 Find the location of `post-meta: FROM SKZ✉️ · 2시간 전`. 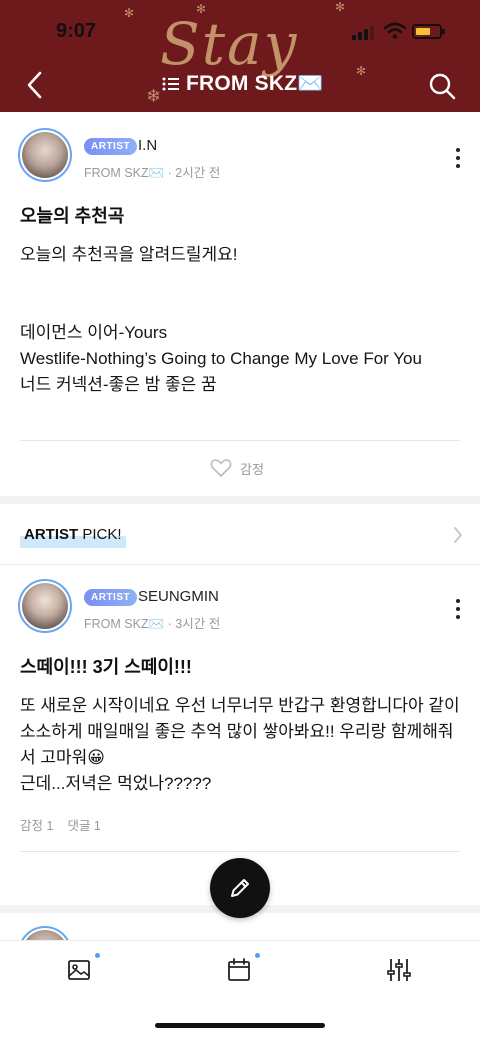

post-meta: FROM SKZ✉️ · 2시간 전 is located at coordinates (152, 171).